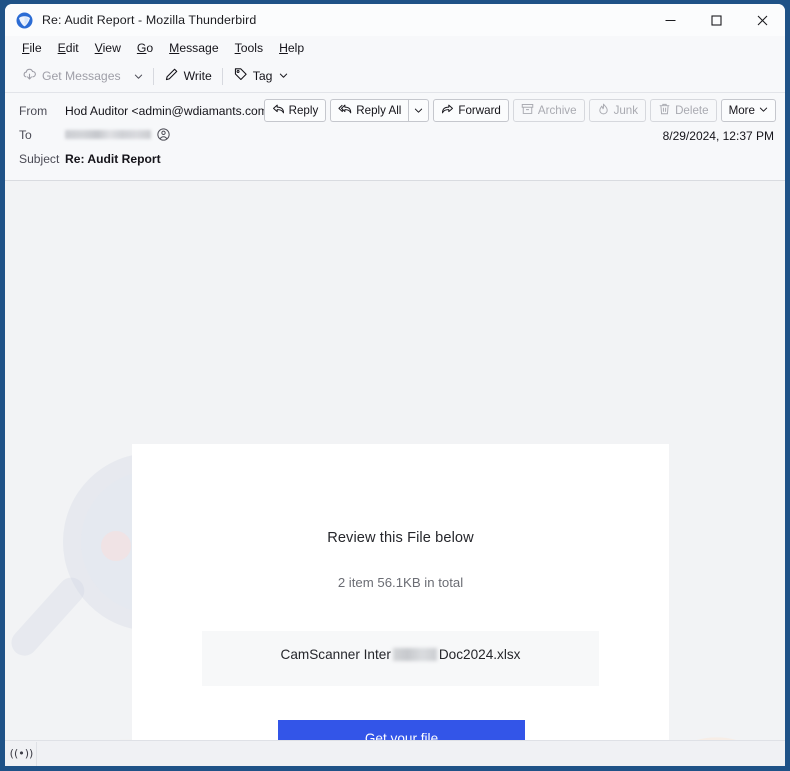  Describe the element at coordinates (664, 110) in the screenshot. I see `trash-icon` at that location.